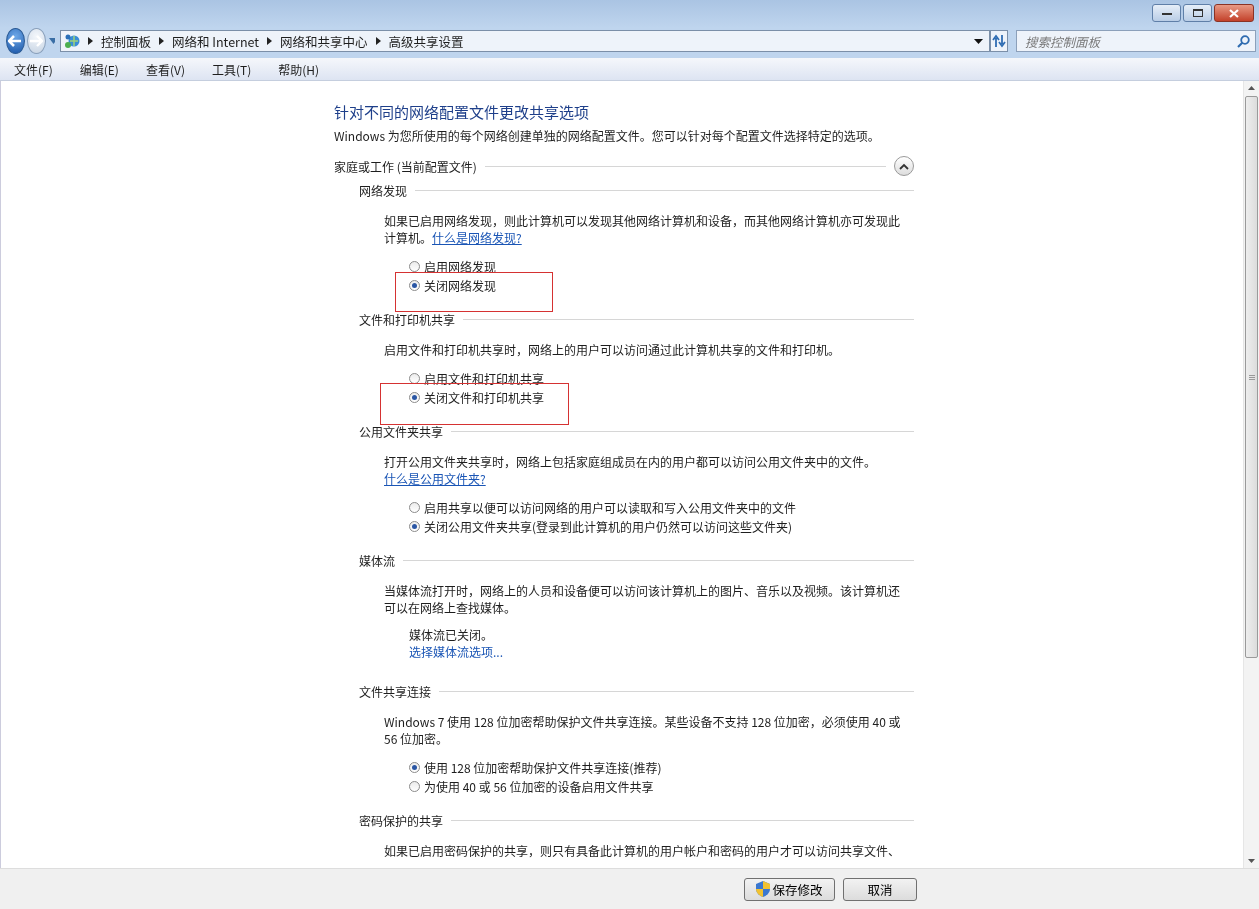 This screenshot has height=909, width=1259. Describe the element at coordinates (33, 69) in the screenshot. I see `menu-item: 文件(F)` at that location.